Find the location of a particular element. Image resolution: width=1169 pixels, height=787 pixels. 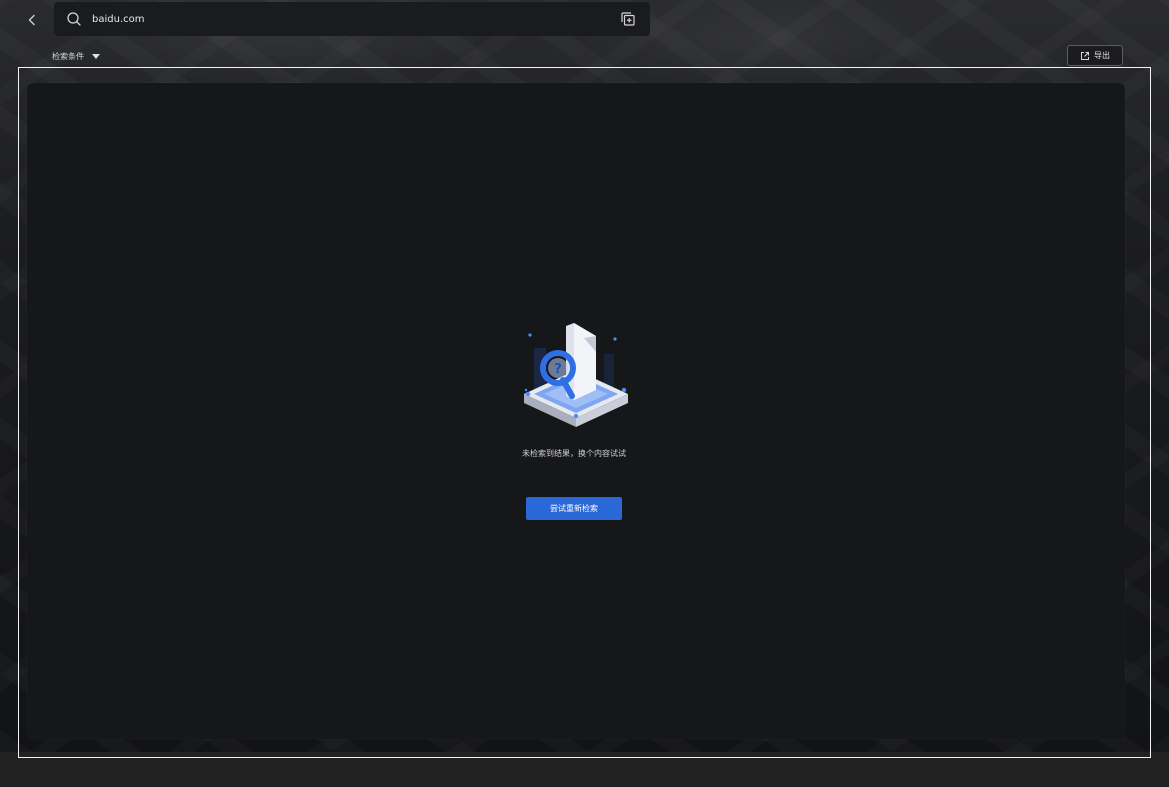

filter-conditions-toggle: 检索条件 is located at coordinates (76, 56).